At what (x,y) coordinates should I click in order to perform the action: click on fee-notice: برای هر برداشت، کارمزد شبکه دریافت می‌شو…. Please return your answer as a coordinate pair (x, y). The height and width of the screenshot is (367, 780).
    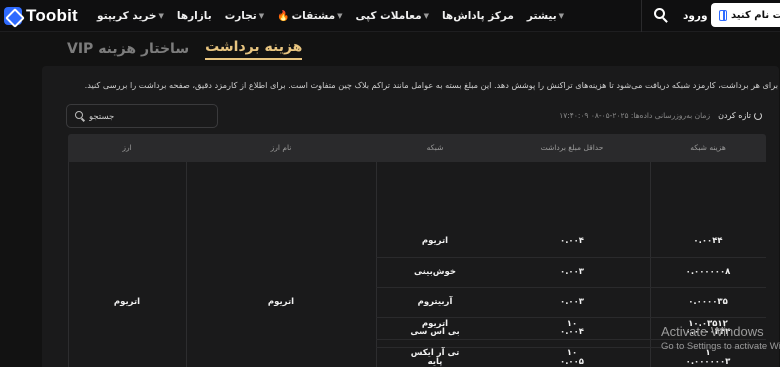
    Looking at the image, I should click on (431, 85).